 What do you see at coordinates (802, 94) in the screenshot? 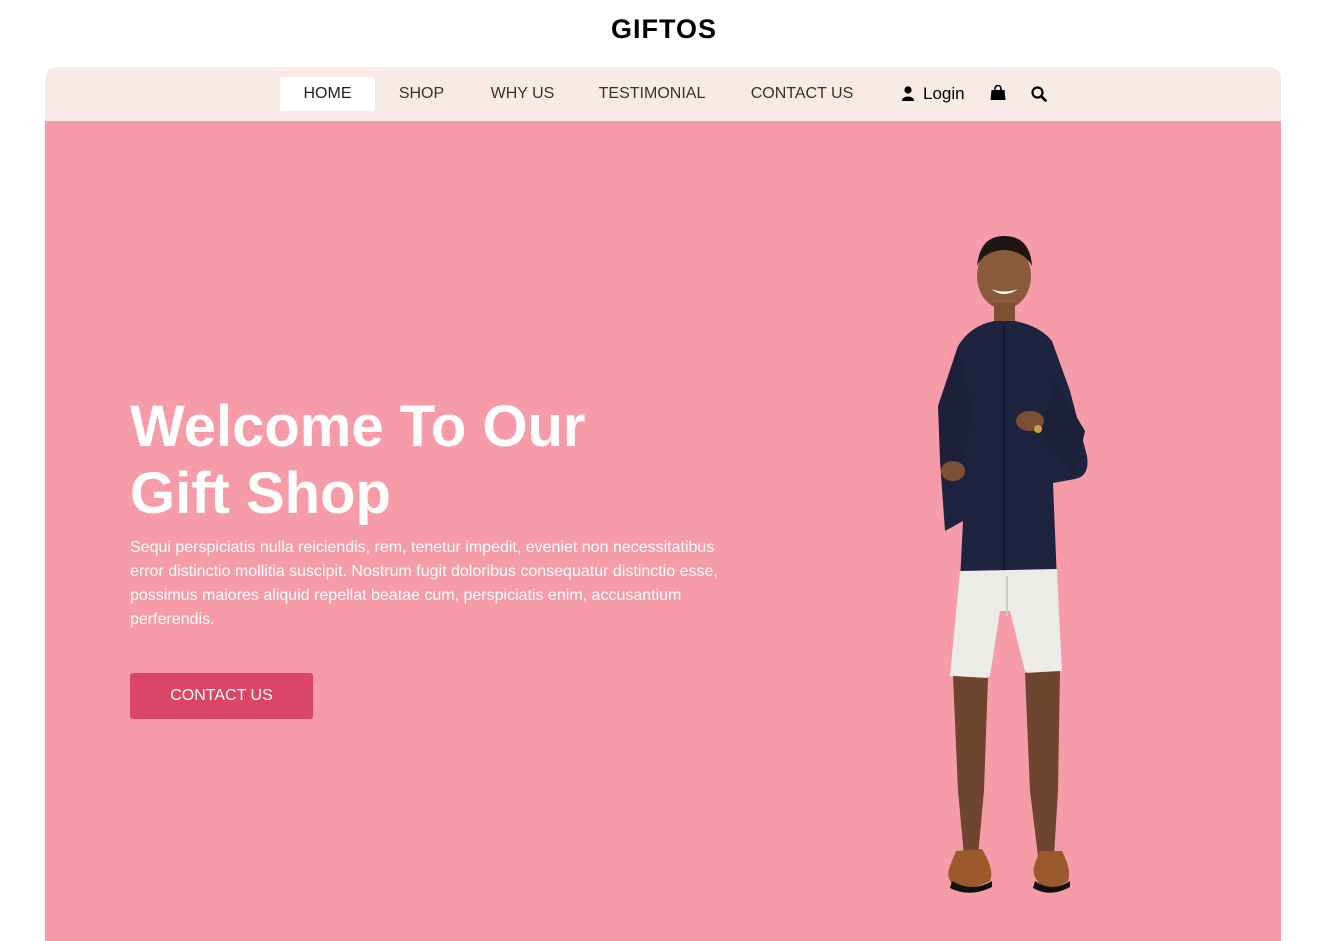
I see `nav-item-contact-us: CONTACT US` at bounding box center [802, 94].